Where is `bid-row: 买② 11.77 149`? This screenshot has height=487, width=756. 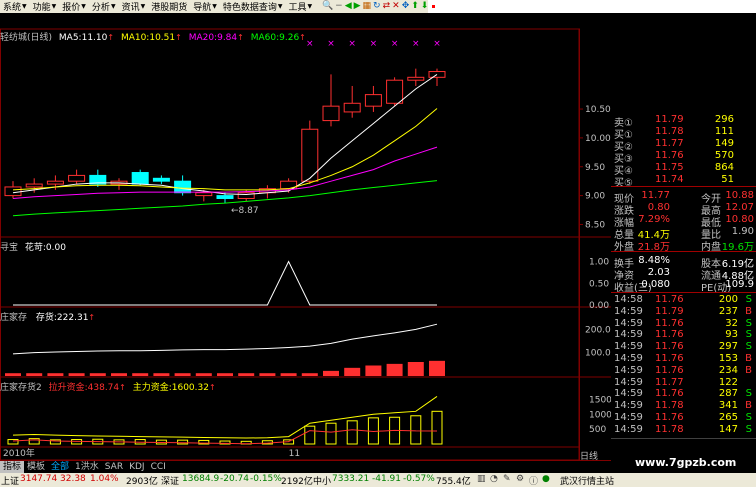 bid-row: 买② 11.77 149 is located at coordinates (683, 145).